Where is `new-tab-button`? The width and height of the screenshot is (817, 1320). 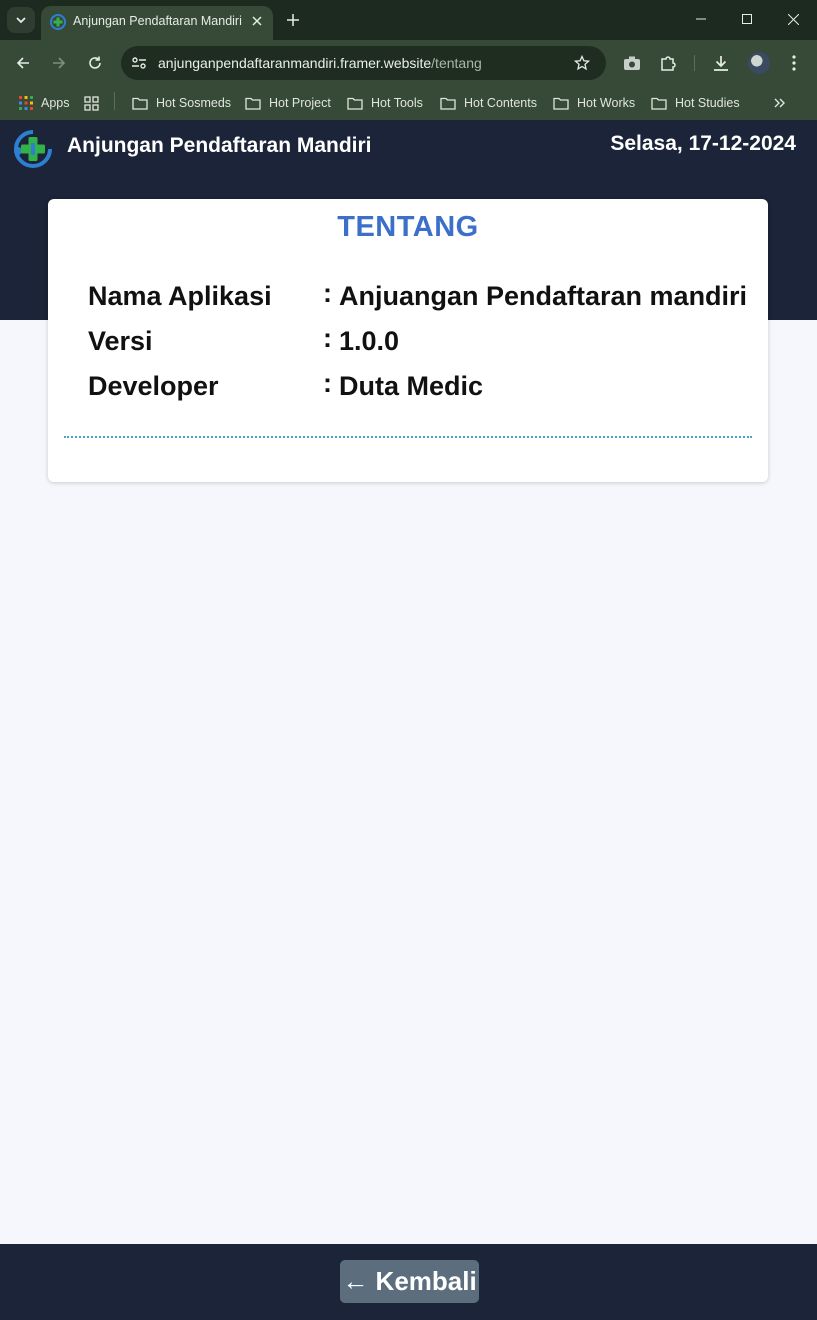
new-tab-button is located at coordinates (293, 20).